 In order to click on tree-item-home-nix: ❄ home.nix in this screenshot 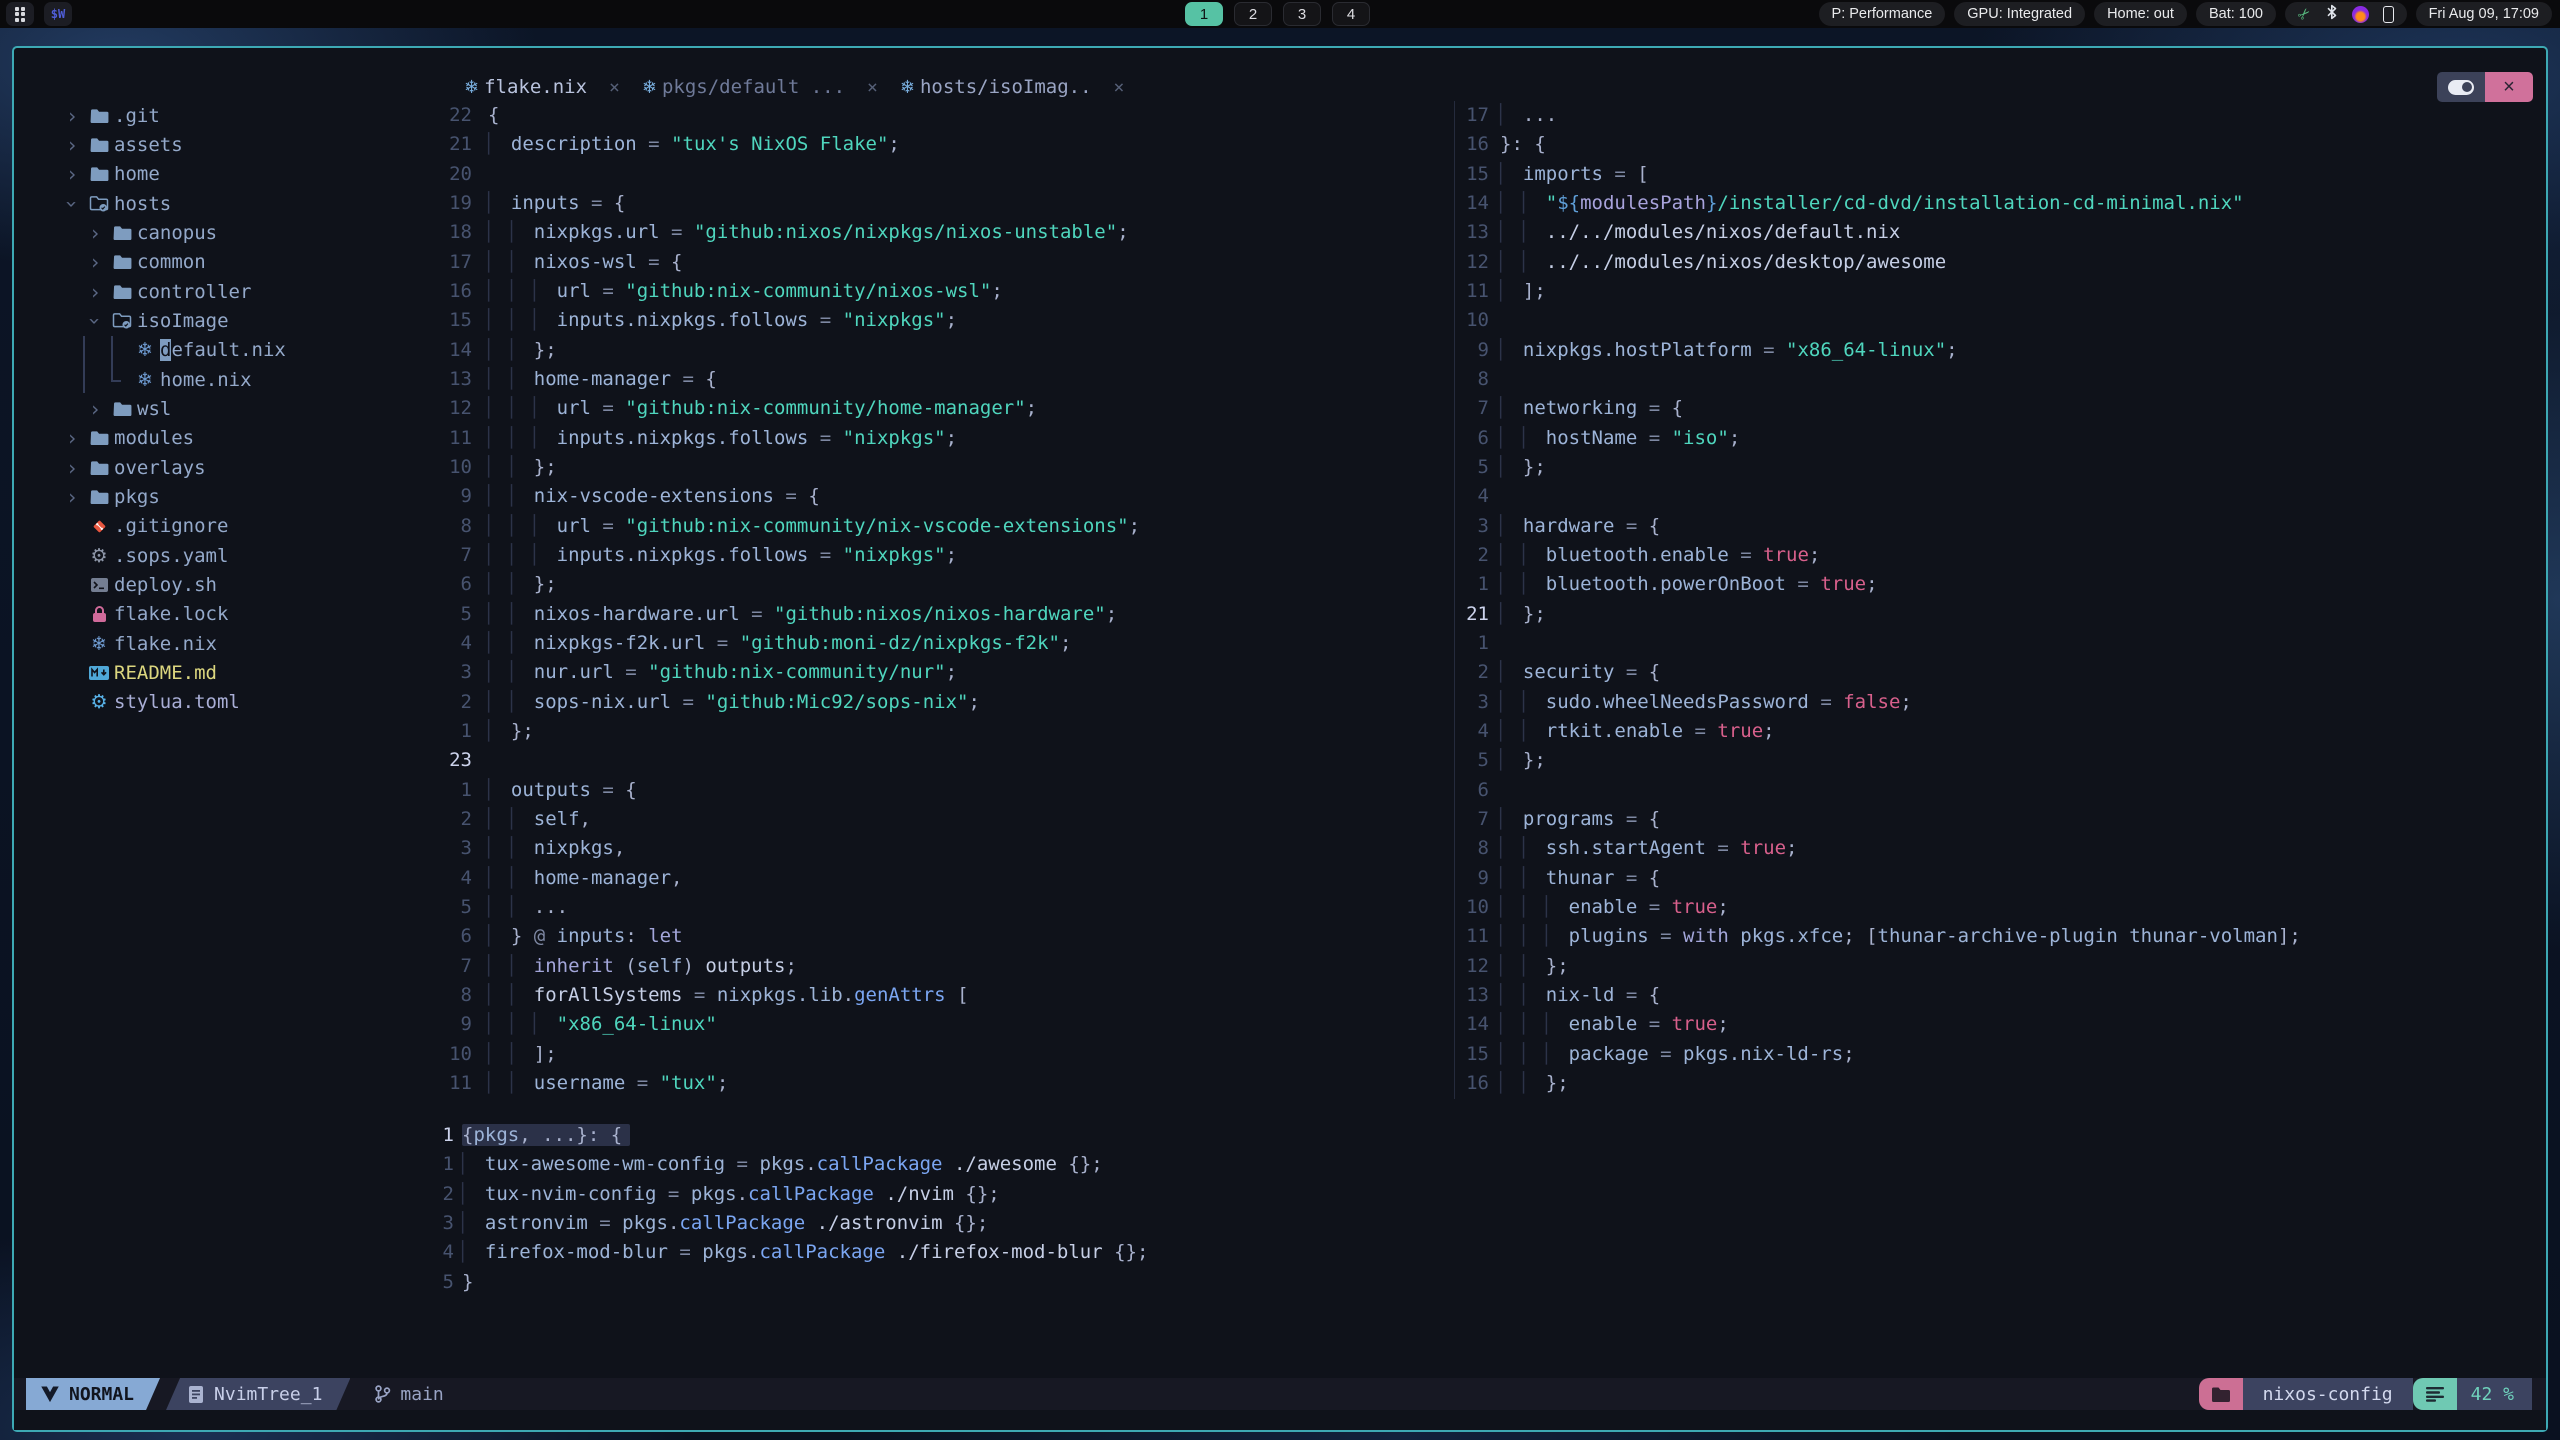, I will do `click(227, 379)`.